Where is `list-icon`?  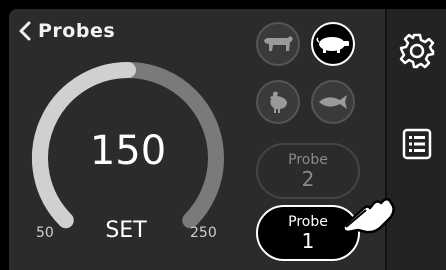
list-icon is located at coordinates (417, 144).